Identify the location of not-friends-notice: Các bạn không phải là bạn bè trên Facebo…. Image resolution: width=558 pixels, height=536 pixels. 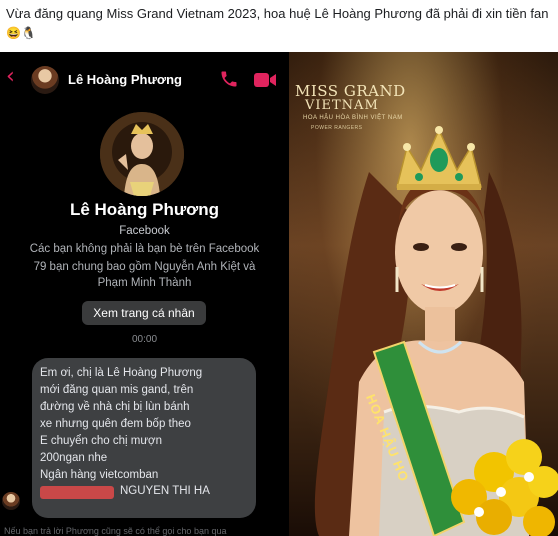
(144, 249).